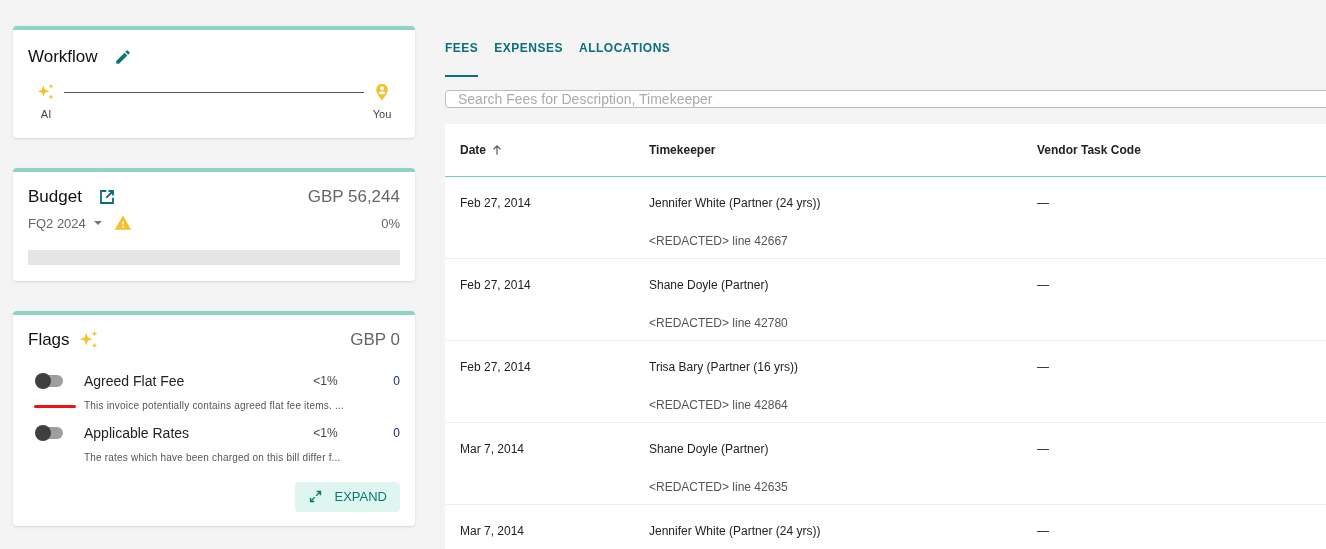 This screenshot has width=1326, height=549. I want to click on expand-button: EXPAND, so click(347, 496).